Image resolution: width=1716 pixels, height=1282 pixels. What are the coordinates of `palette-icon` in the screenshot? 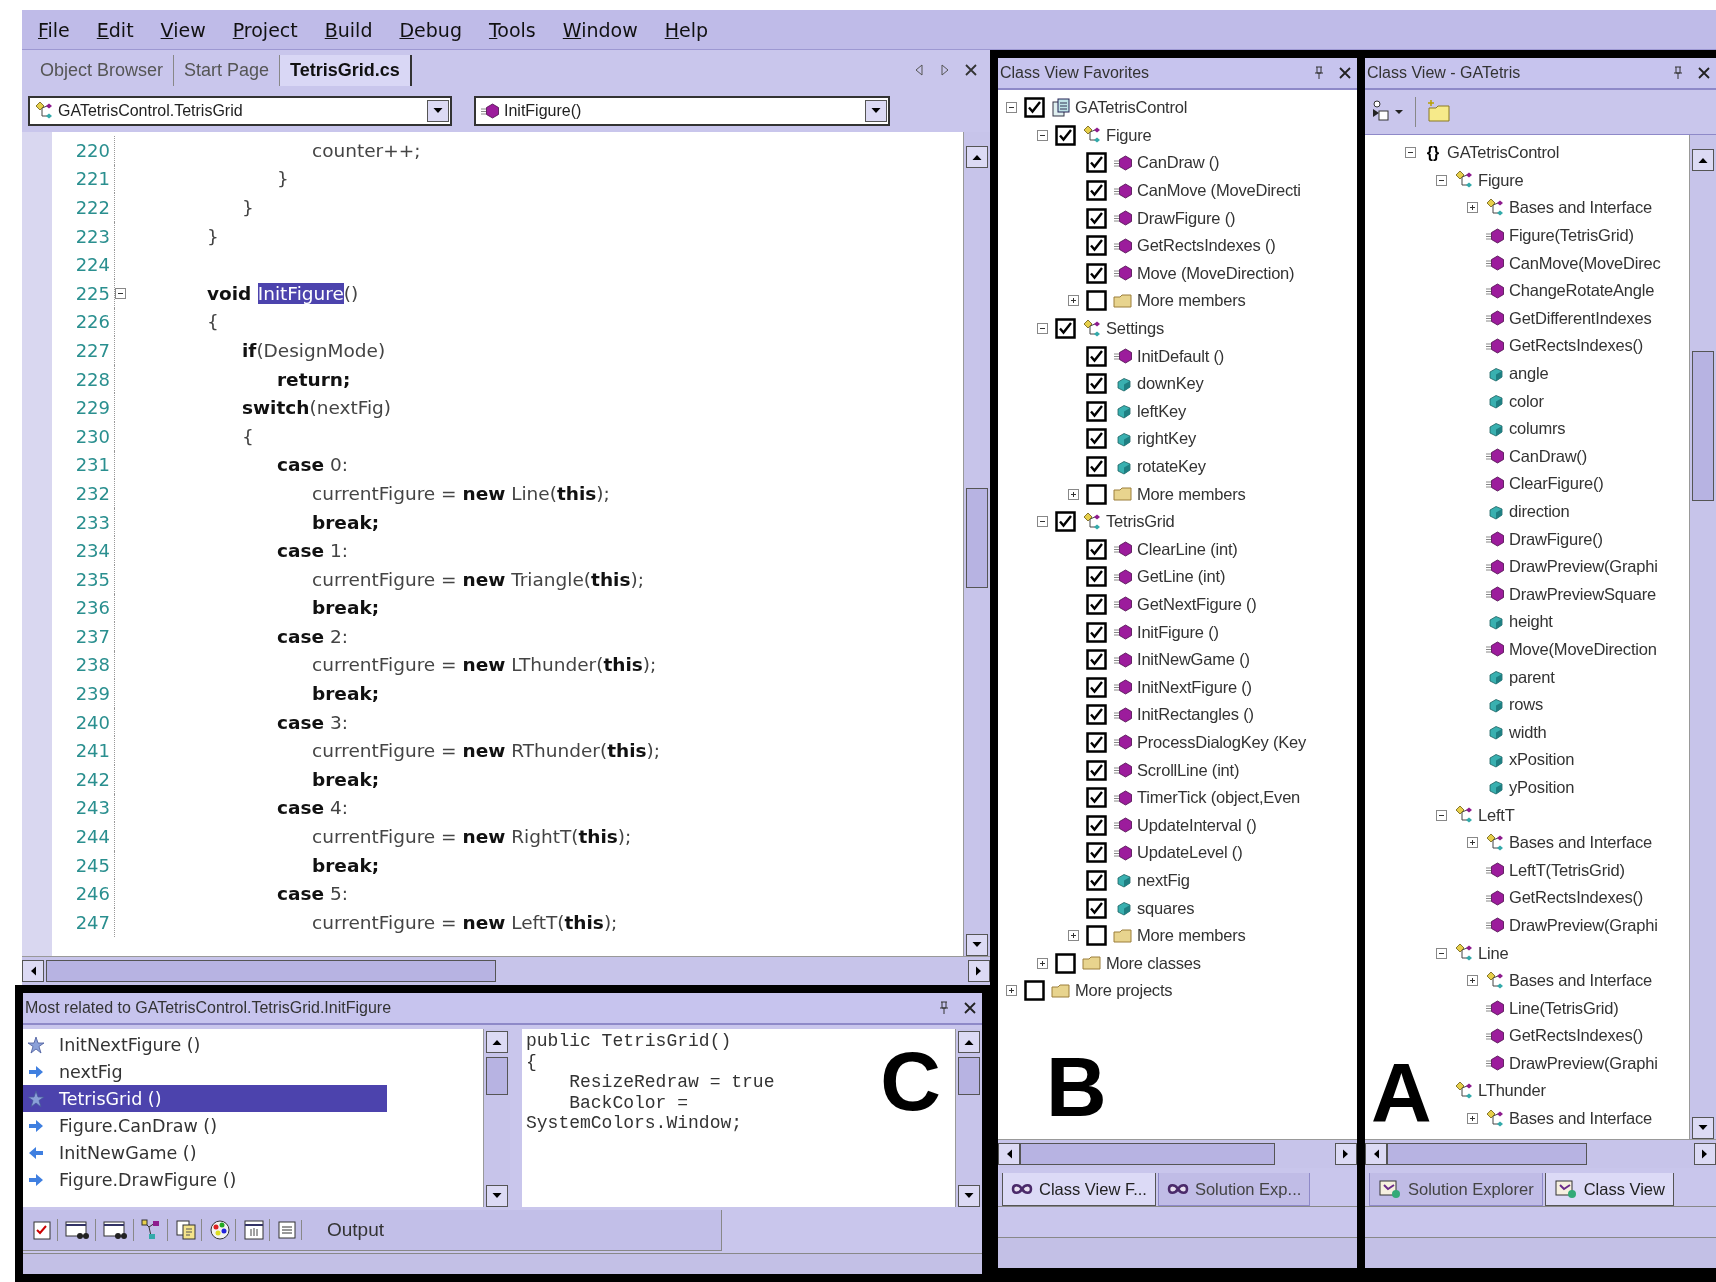 It's located at (222, 1229).